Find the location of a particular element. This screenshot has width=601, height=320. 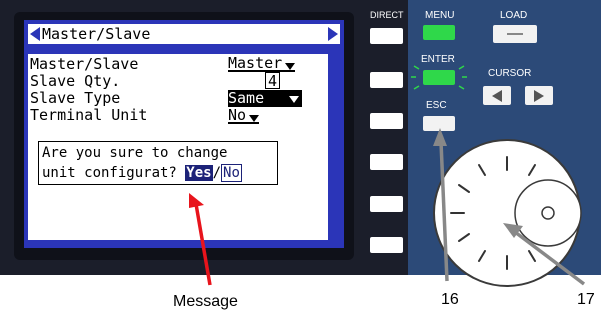

message-pointer-arrow is located at coordinates (200, 239).